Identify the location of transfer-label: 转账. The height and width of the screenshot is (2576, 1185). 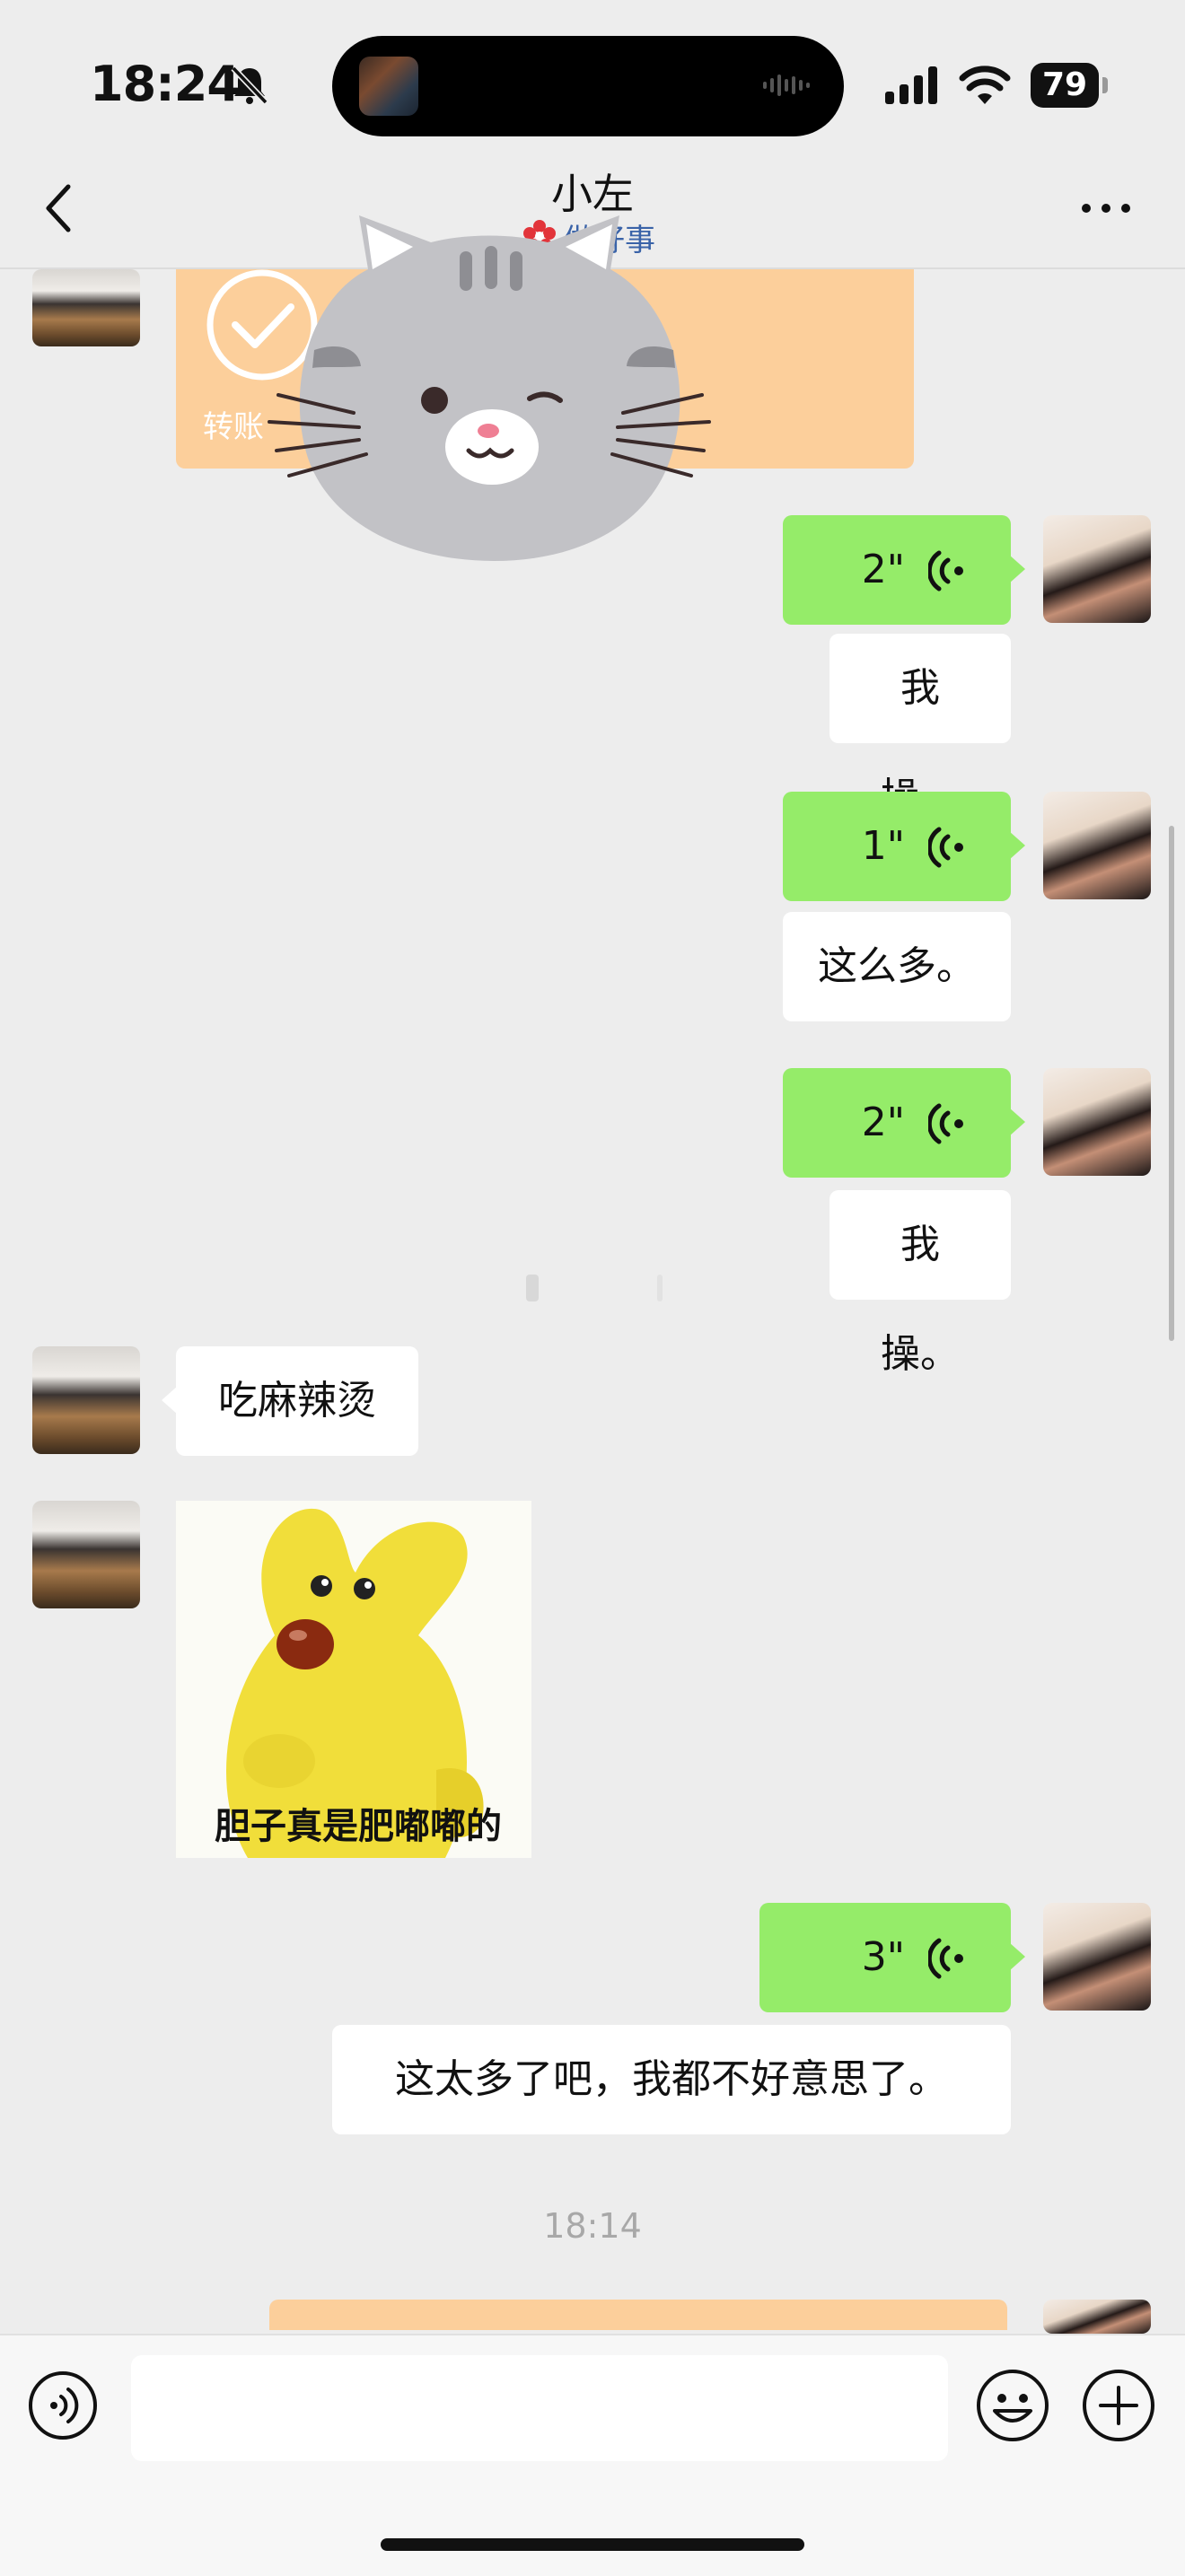
(233, 427).